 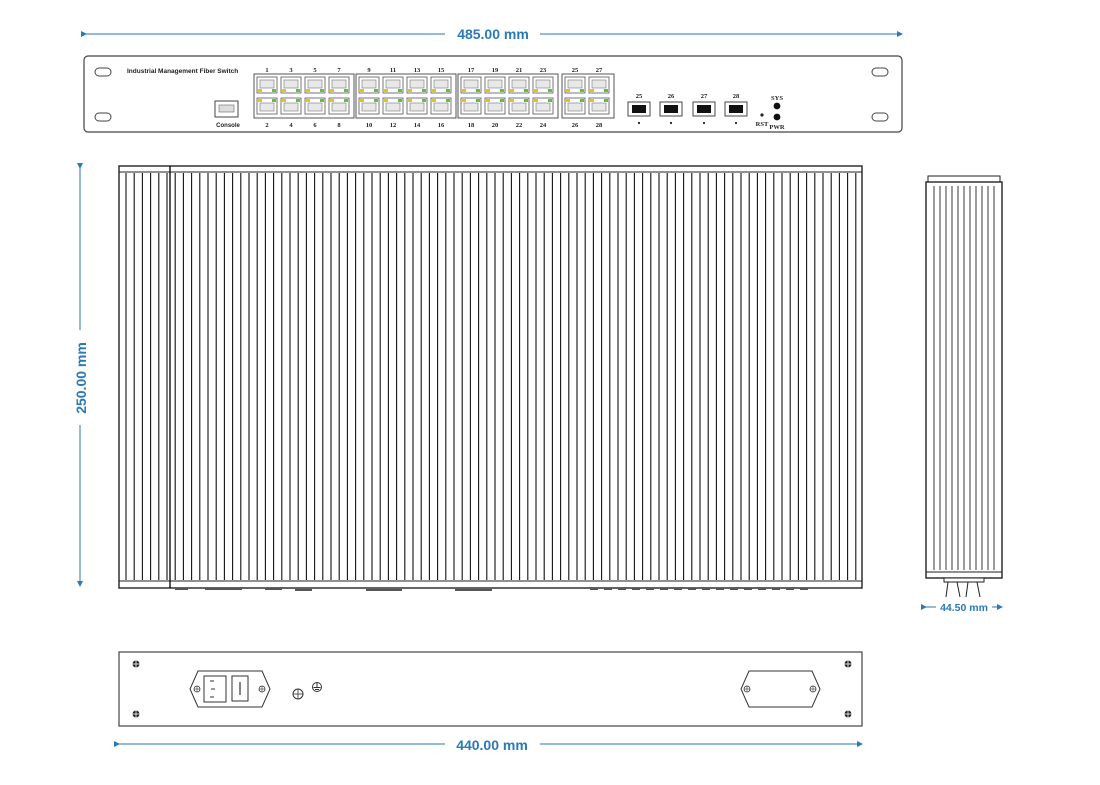 What do you see at coordinates (490, 689) in the screenshot?
I see `rear-panel` at bounding box center [490, 689].